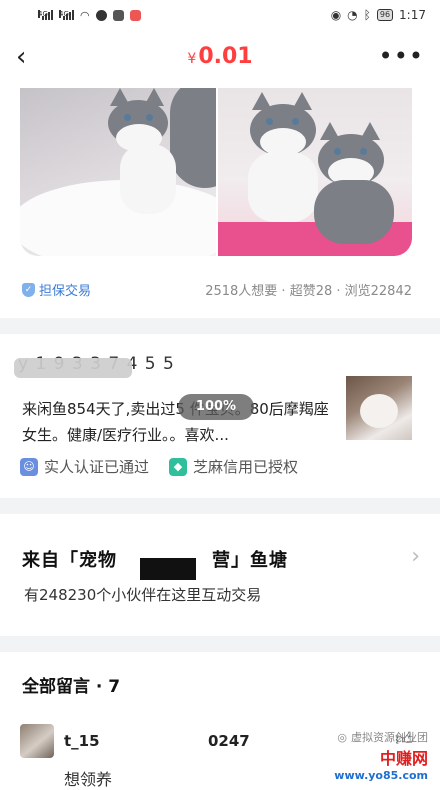 This screenshot has height=790, width=440. What do you see at coordinates (73, 368) in the screenshot?
I see `name-blur-mask` at bounding box center [73, 368].